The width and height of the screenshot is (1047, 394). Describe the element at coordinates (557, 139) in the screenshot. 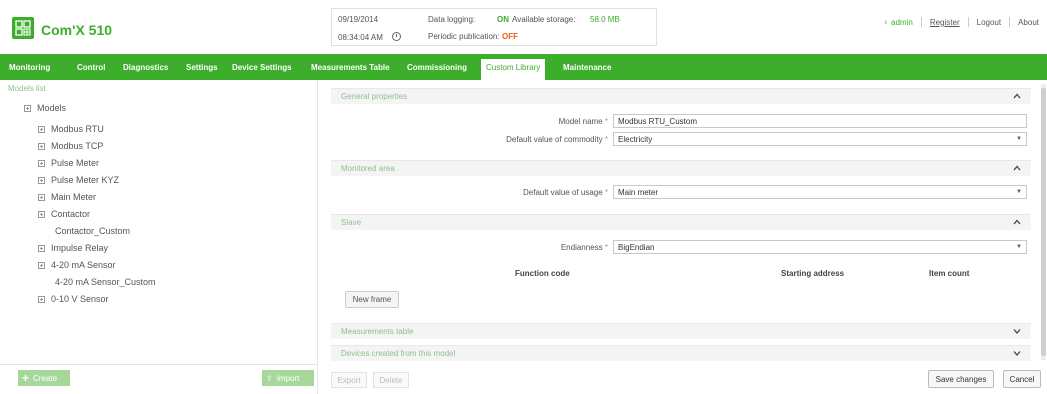

I see `commodity-label: Default value of commodity *` at that location.